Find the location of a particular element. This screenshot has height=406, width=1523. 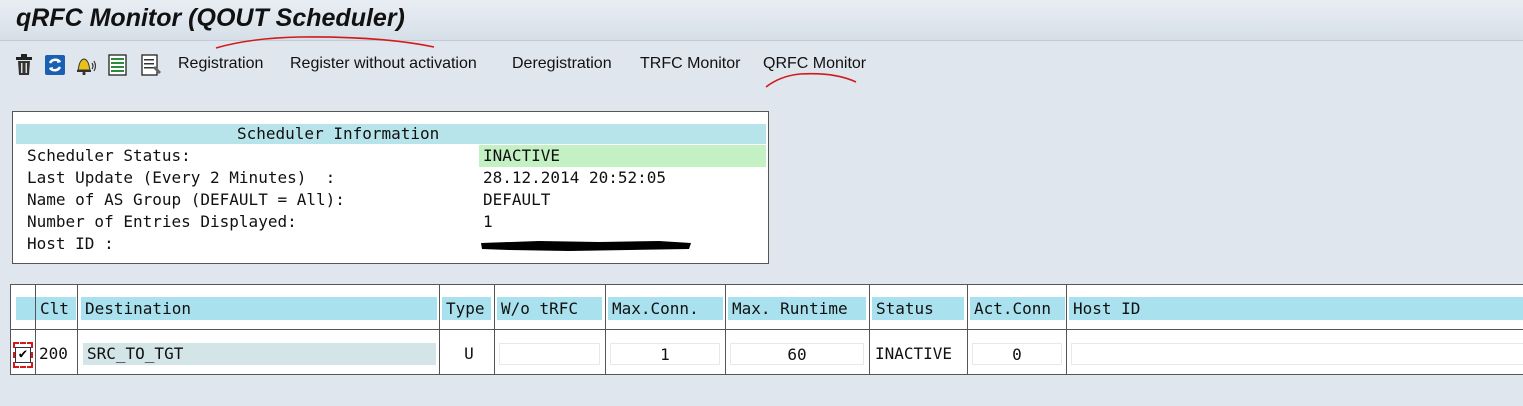

select-column-header is located at coordinates (26, 308).